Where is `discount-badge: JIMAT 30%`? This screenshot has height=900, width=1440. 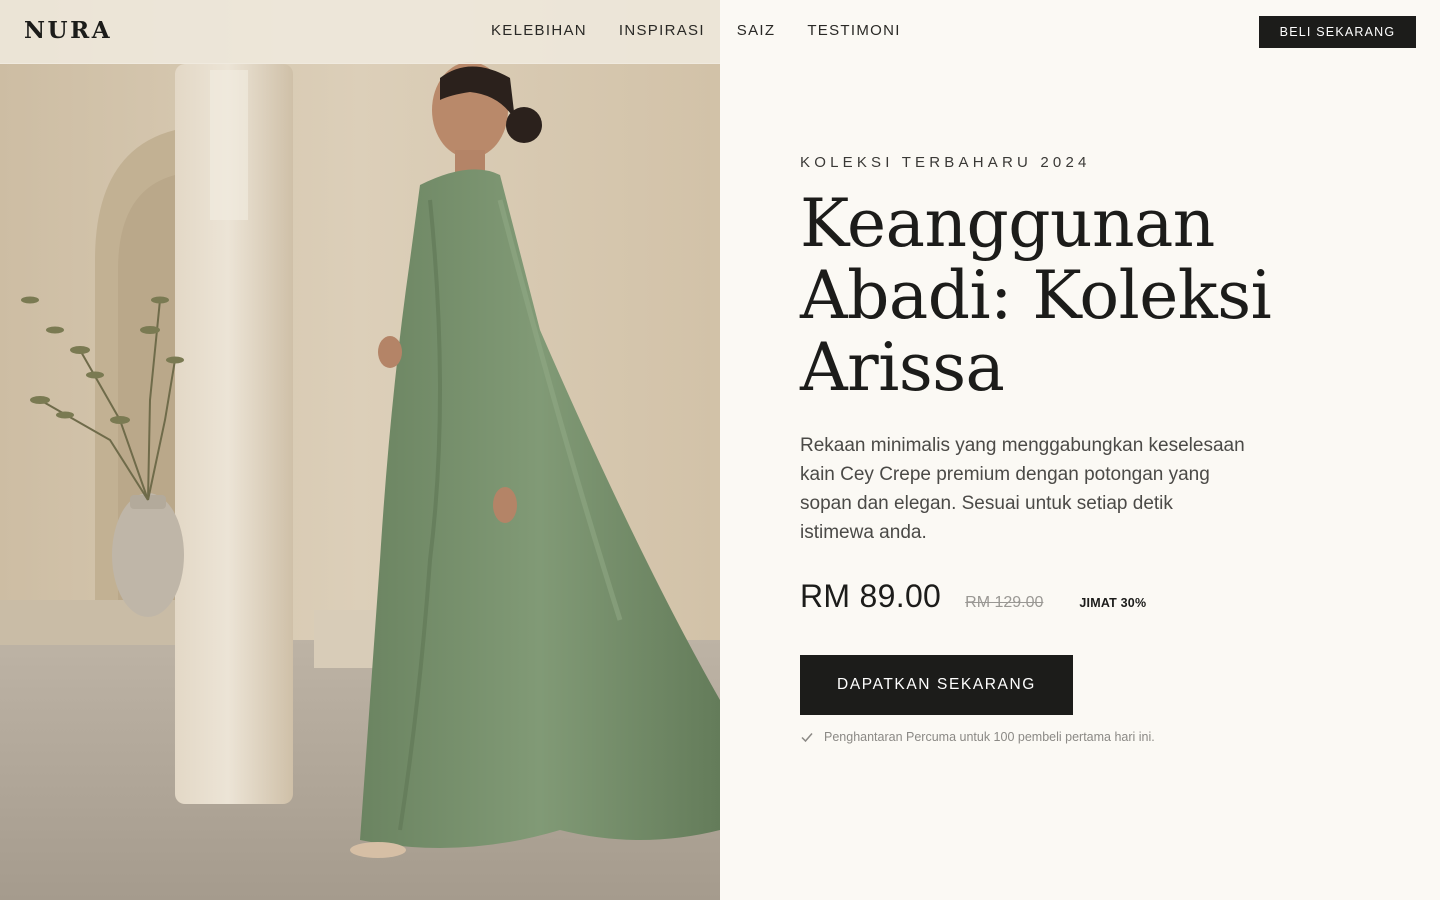 discount-badge: JIMAT 30% is located at coordinates (1113, 603).